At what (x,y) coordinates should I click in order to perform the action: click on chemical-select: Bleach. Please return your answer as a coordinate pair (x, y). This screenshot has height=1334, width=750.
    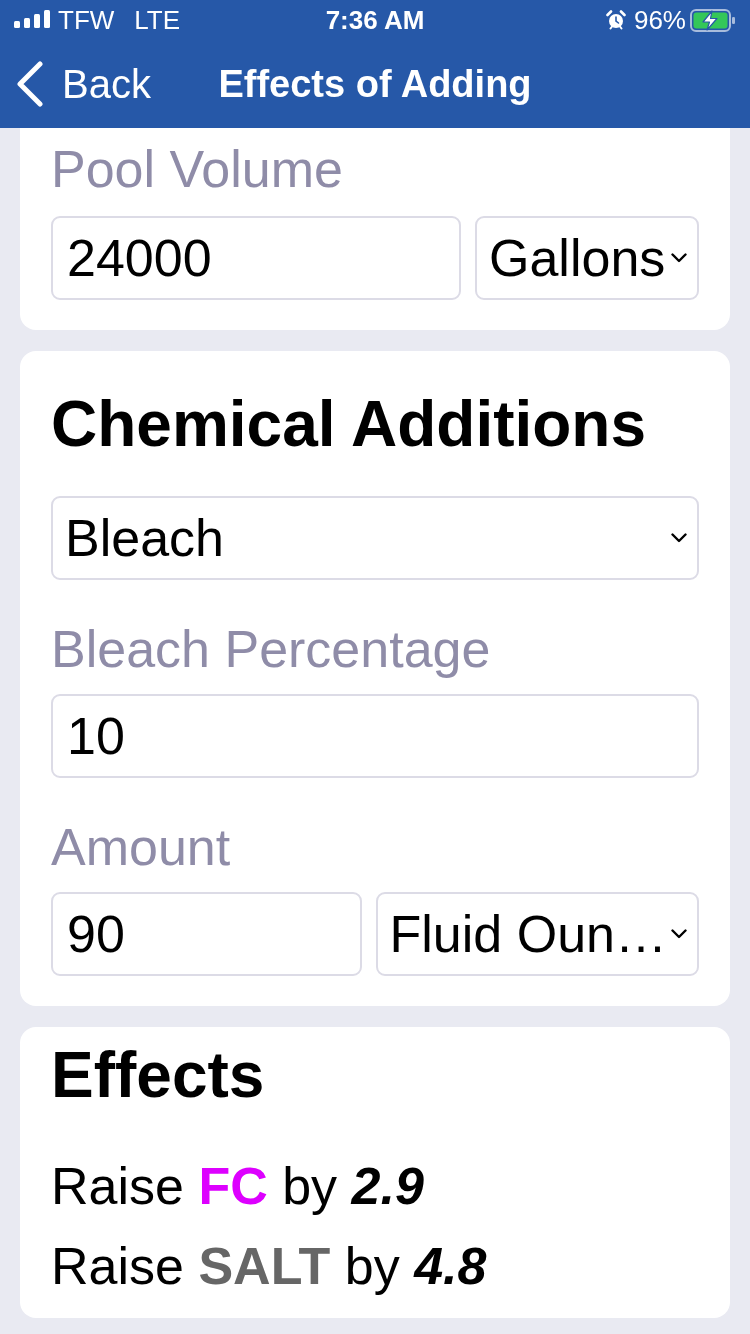
    Looking at the image, I should click on (375, 538).